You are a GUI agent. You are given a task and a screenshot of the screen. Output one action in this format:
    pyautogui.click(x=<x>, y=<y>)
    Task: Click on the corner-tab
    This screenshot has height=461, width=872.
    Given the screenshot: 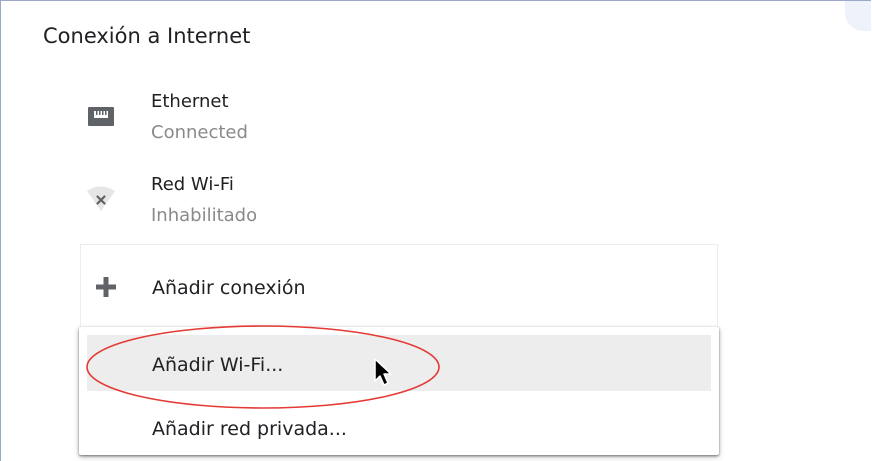 What is the action you would take?
    pyautogui.click(x=858, y=16)
    